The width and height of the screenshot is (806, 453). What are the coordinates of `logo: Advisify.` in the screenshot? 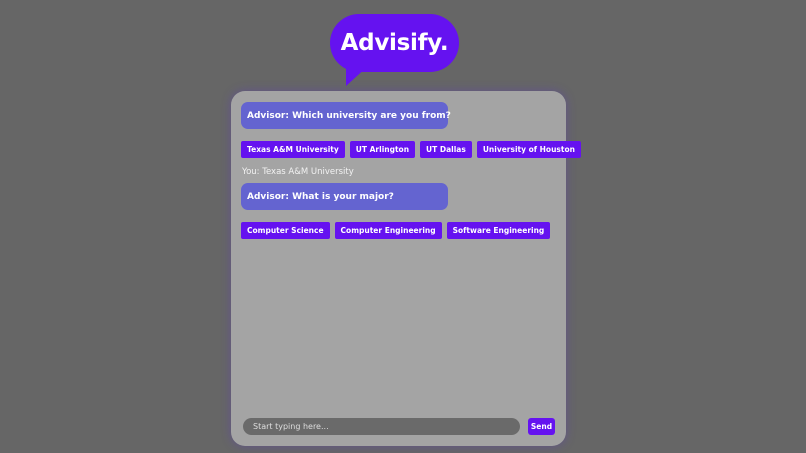 It's located at (394, 43).